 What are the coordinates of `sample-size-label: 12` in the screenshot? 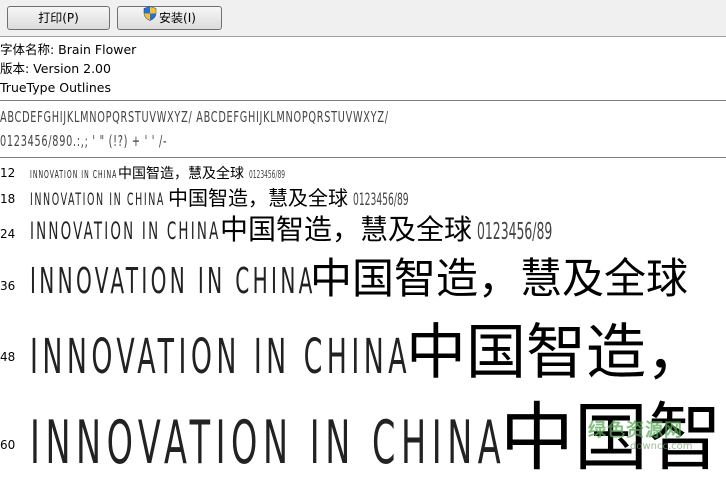 It's located at (8, 173).